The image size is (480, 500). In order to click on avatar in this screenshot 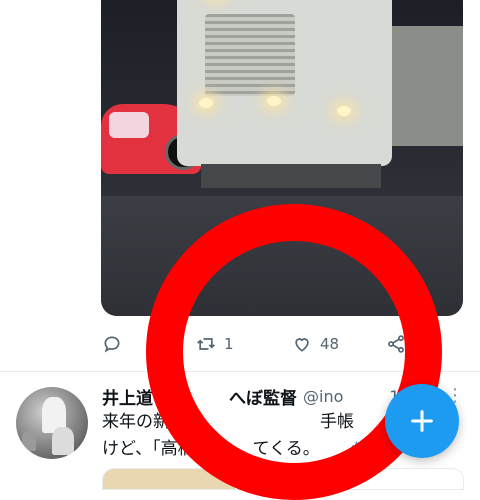, I will do `click(52, 423)`.